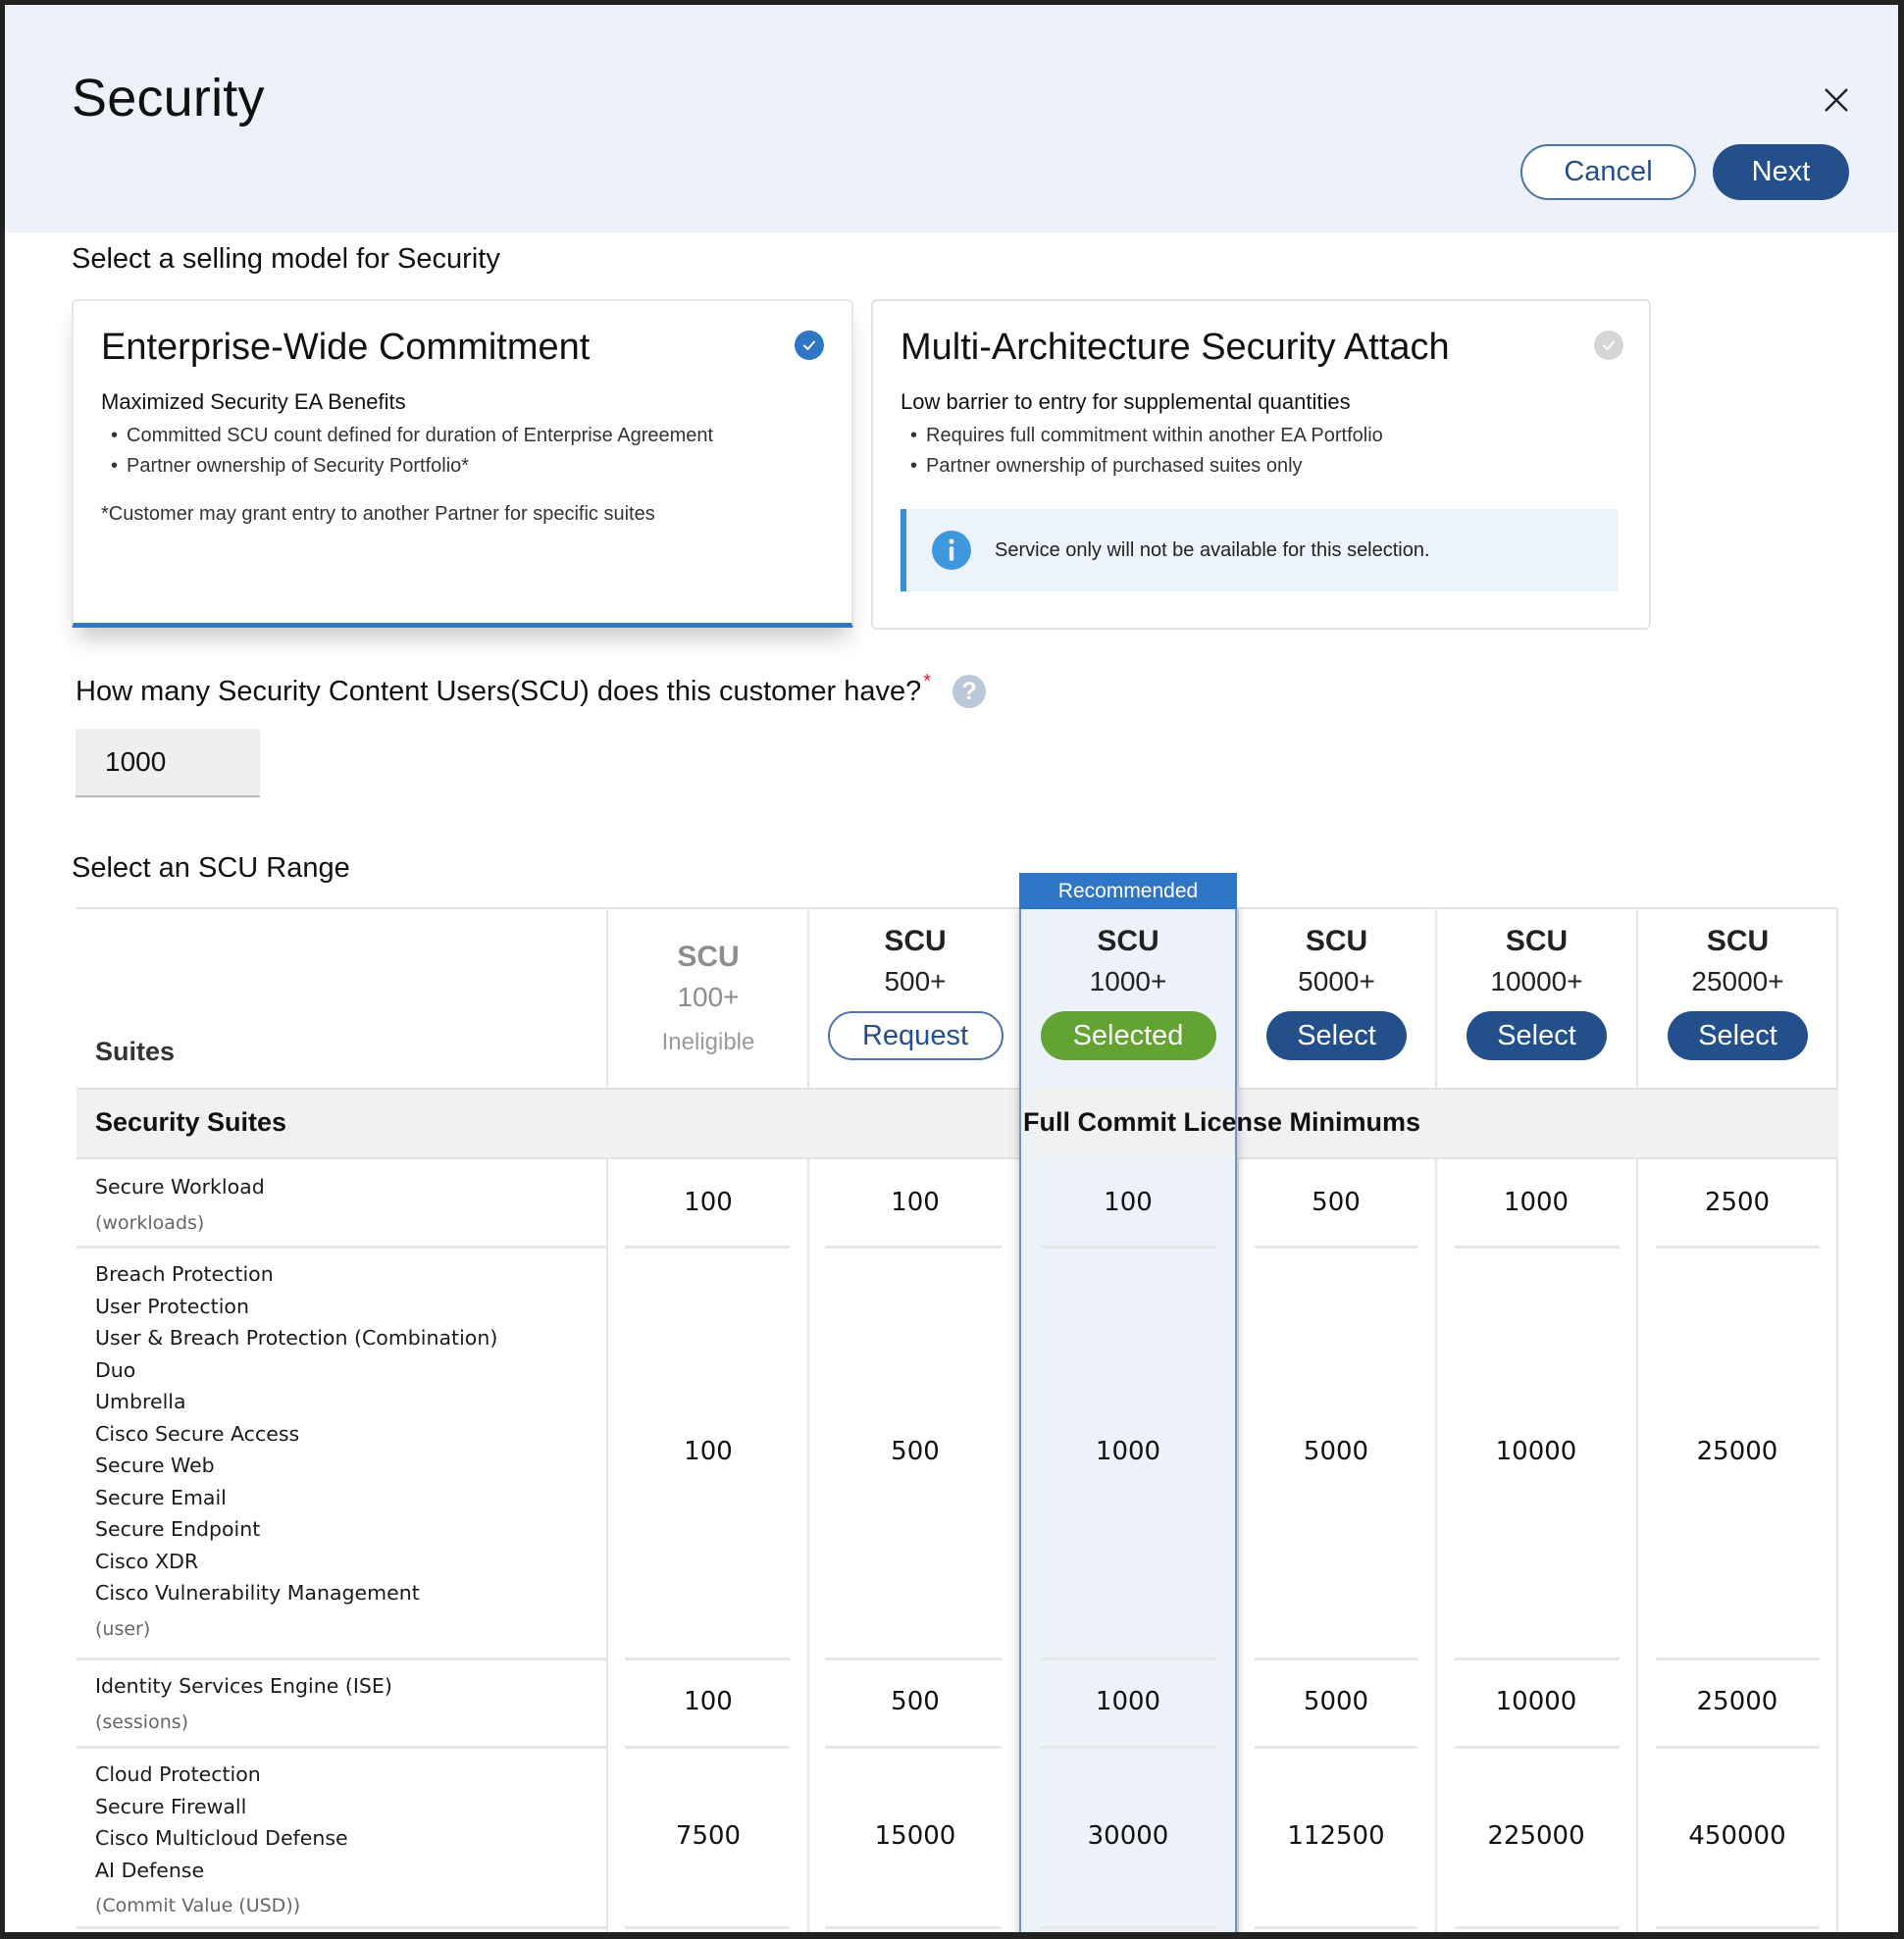  What do you see at coordinates (142, 1721) in the screenshot?
I see `suite-unit: (sessions)` at bounding box center [142, 1721].